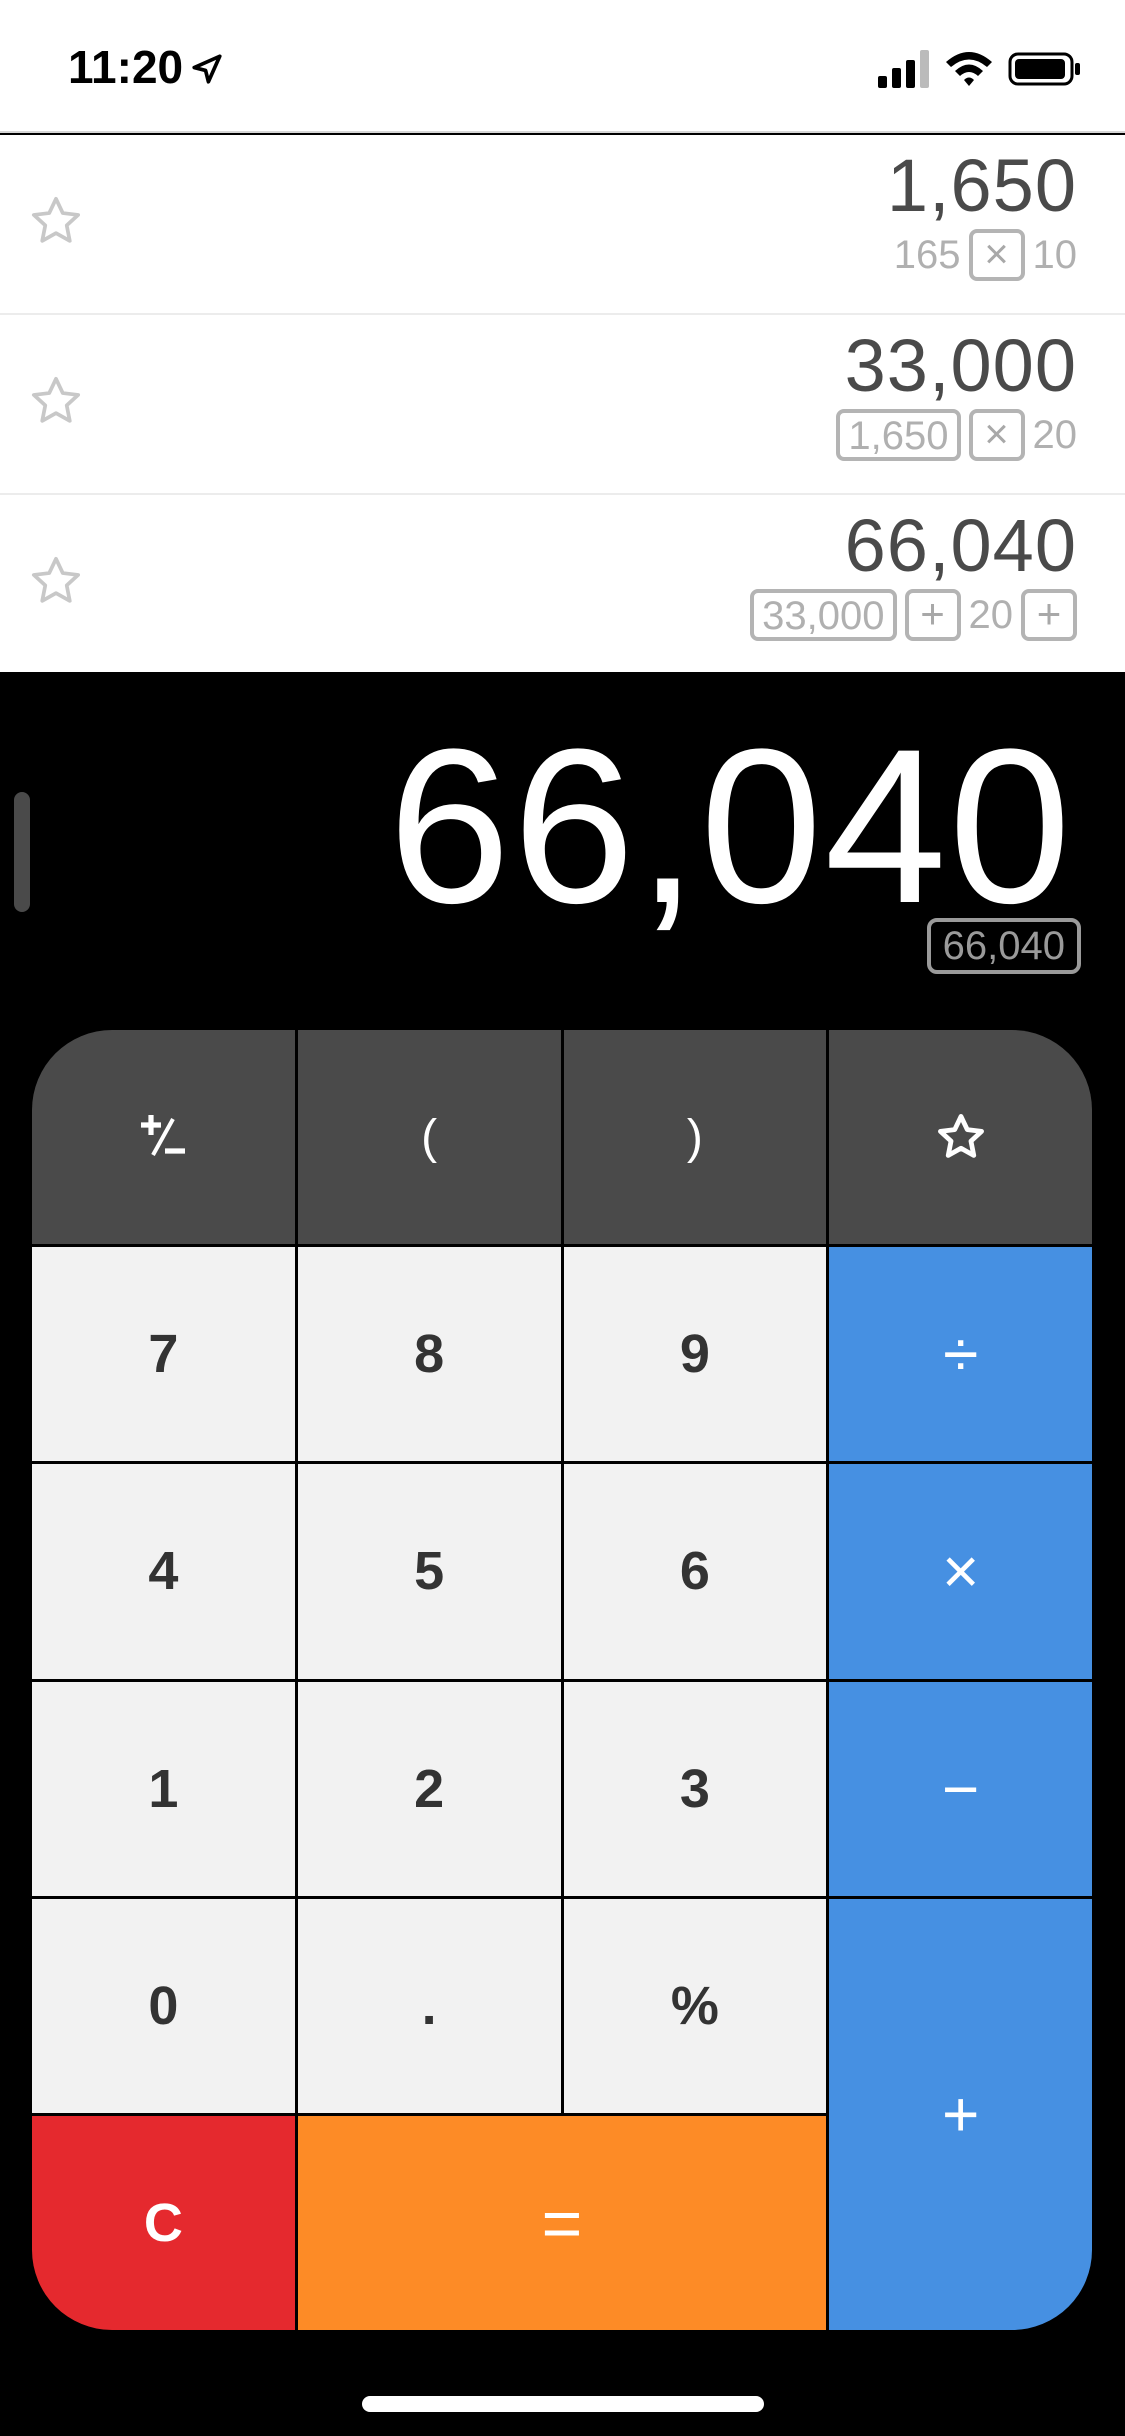 The image size is (1125, 2436). Describe the element at coordinates (969, 69) in the screenshot. I see `wifi-icon` at that location.